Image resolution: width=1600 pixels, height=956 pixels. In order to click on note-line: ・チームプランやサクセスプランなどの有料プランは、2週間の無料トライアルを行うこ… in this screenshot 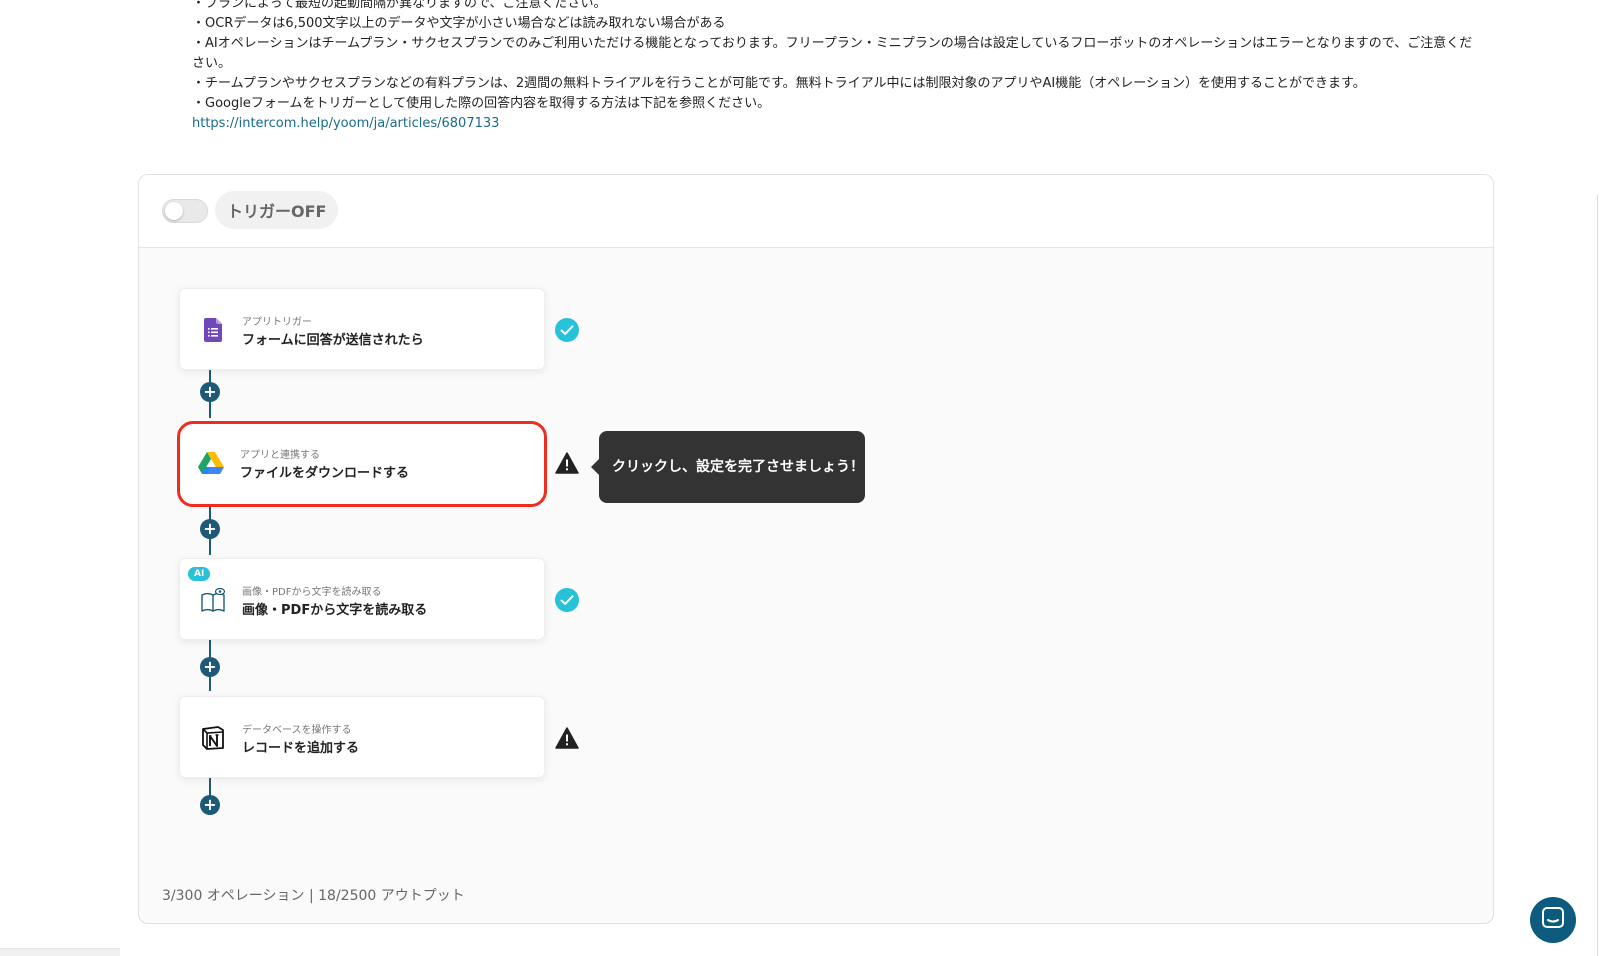, I will do `click(779, 83)`.